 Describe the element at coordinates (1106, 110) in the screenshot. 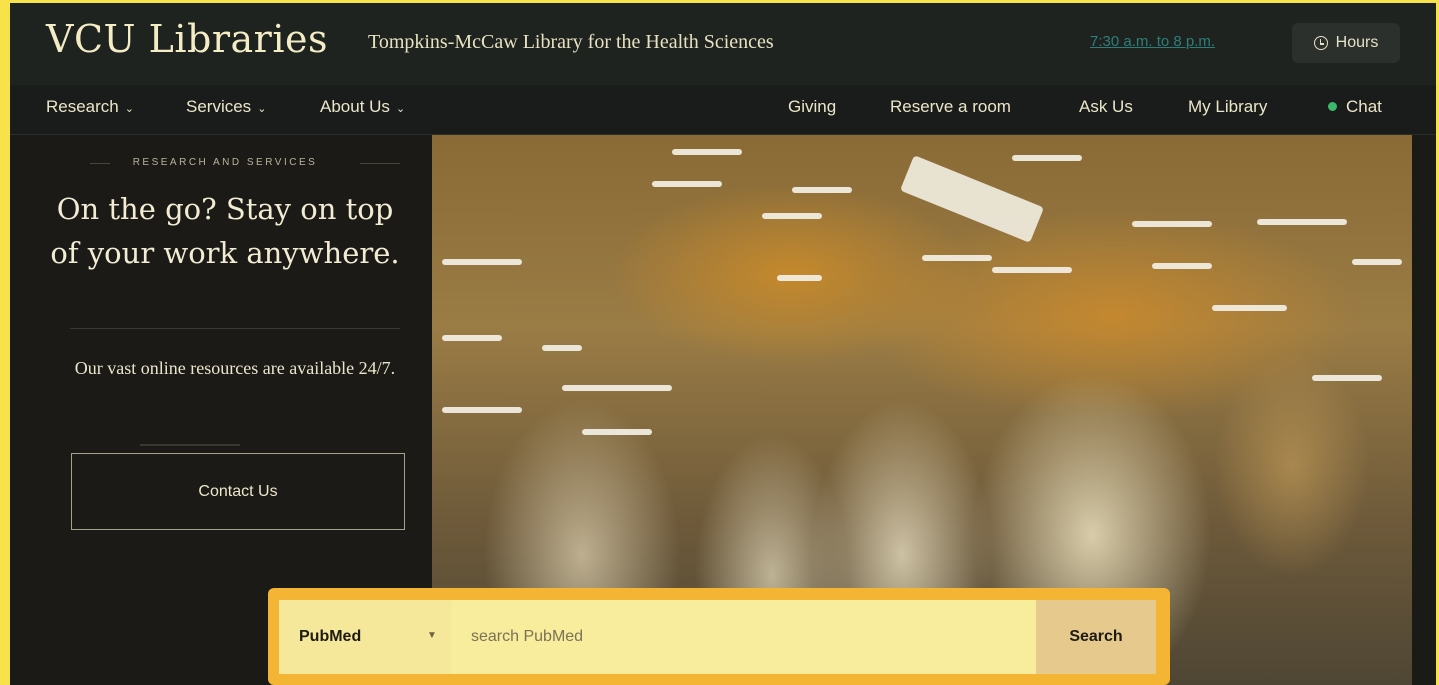

I see `nav-ask-us: Ask Us` at that location.